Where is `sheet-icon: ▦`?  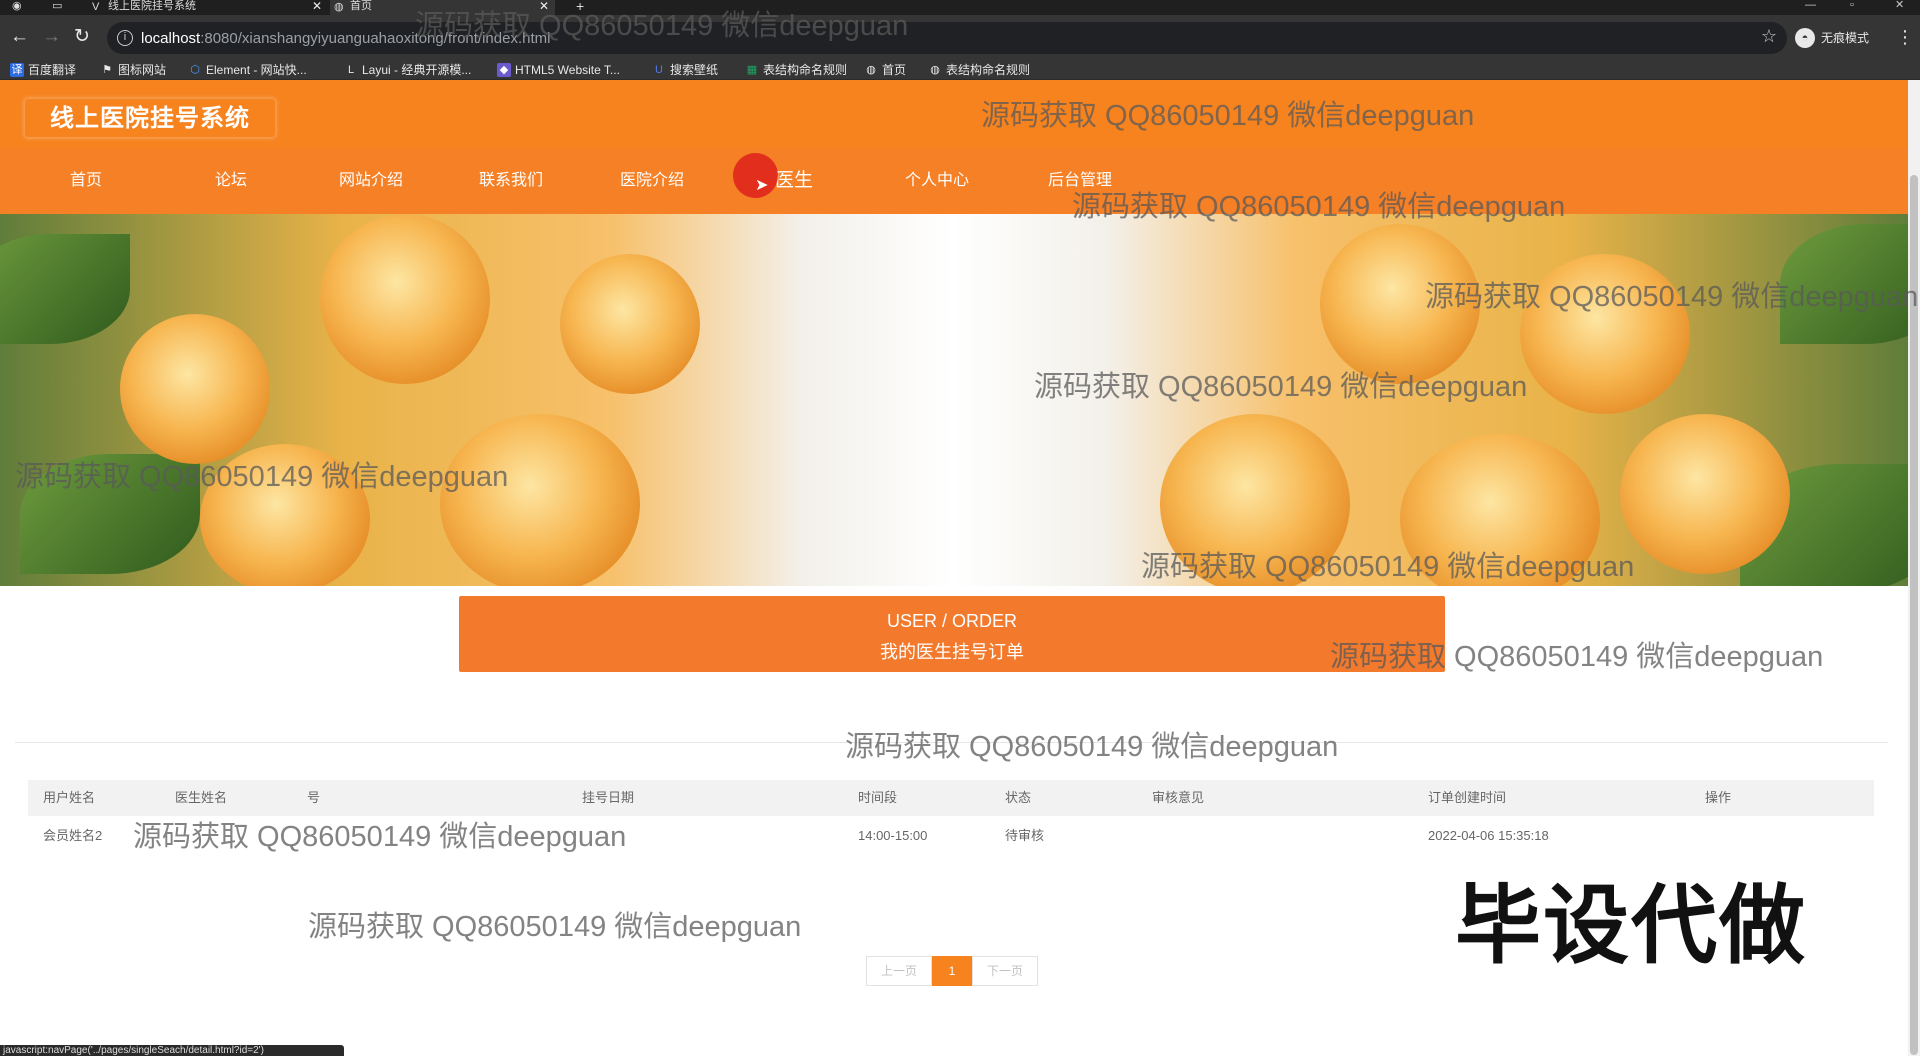
sheet-icon: ▦ is located at coordinates (752, 70).